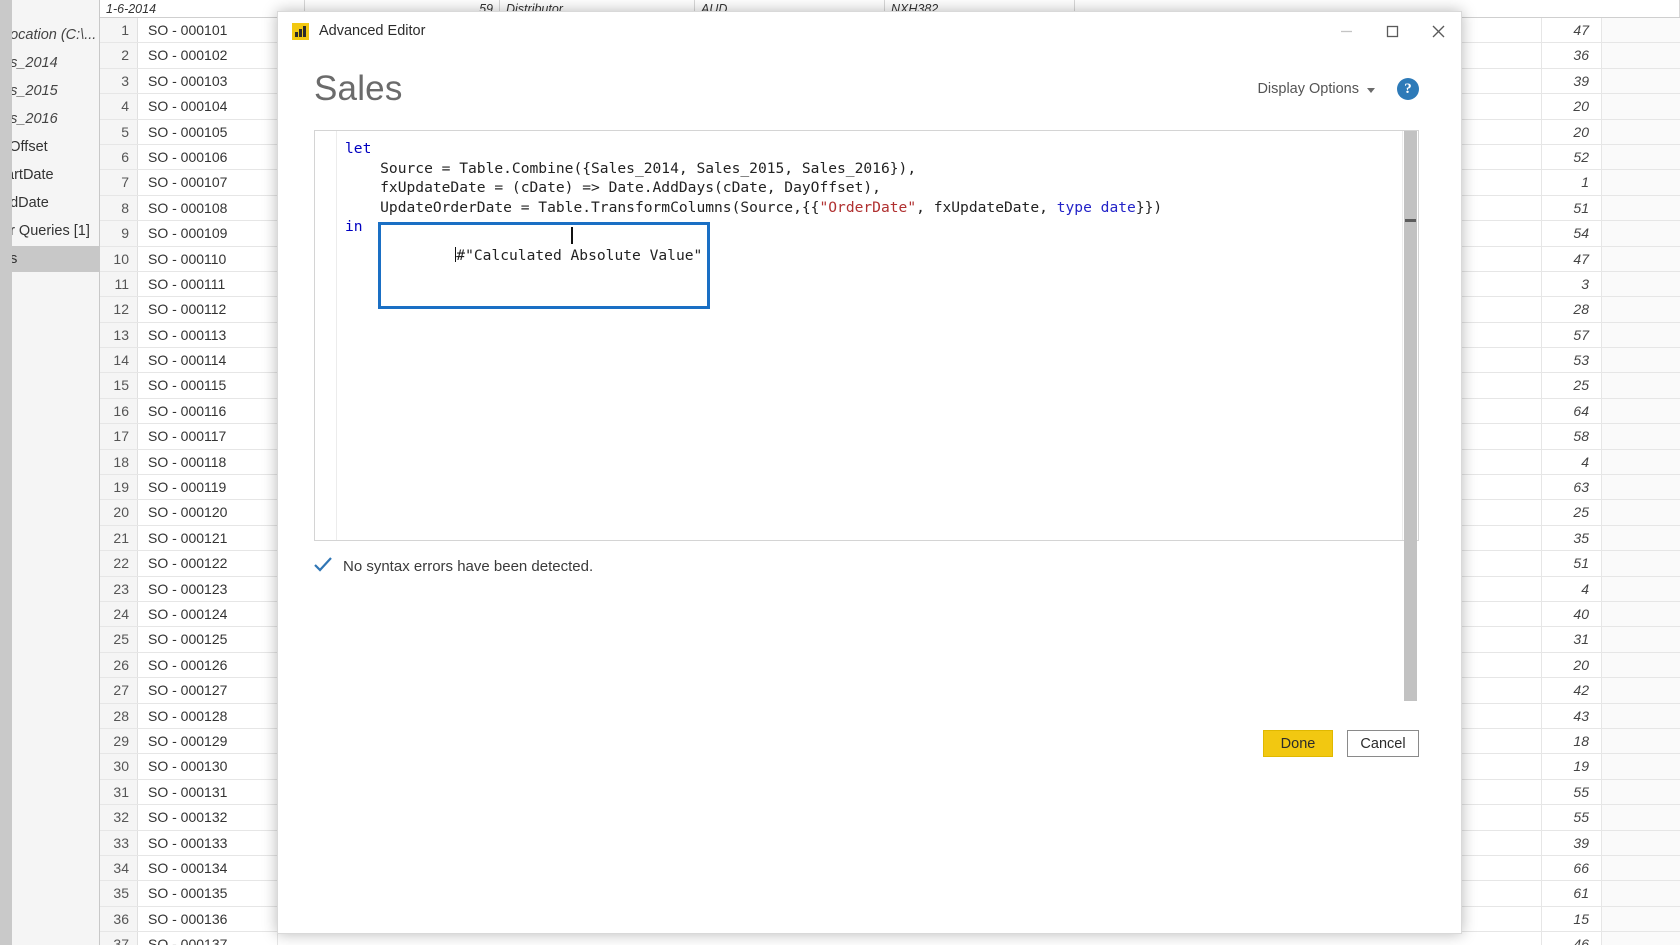 The height and width of the screenshot is (945, 1680). I want to click on order-number-cell: SO - 000106, so click(208, 157).